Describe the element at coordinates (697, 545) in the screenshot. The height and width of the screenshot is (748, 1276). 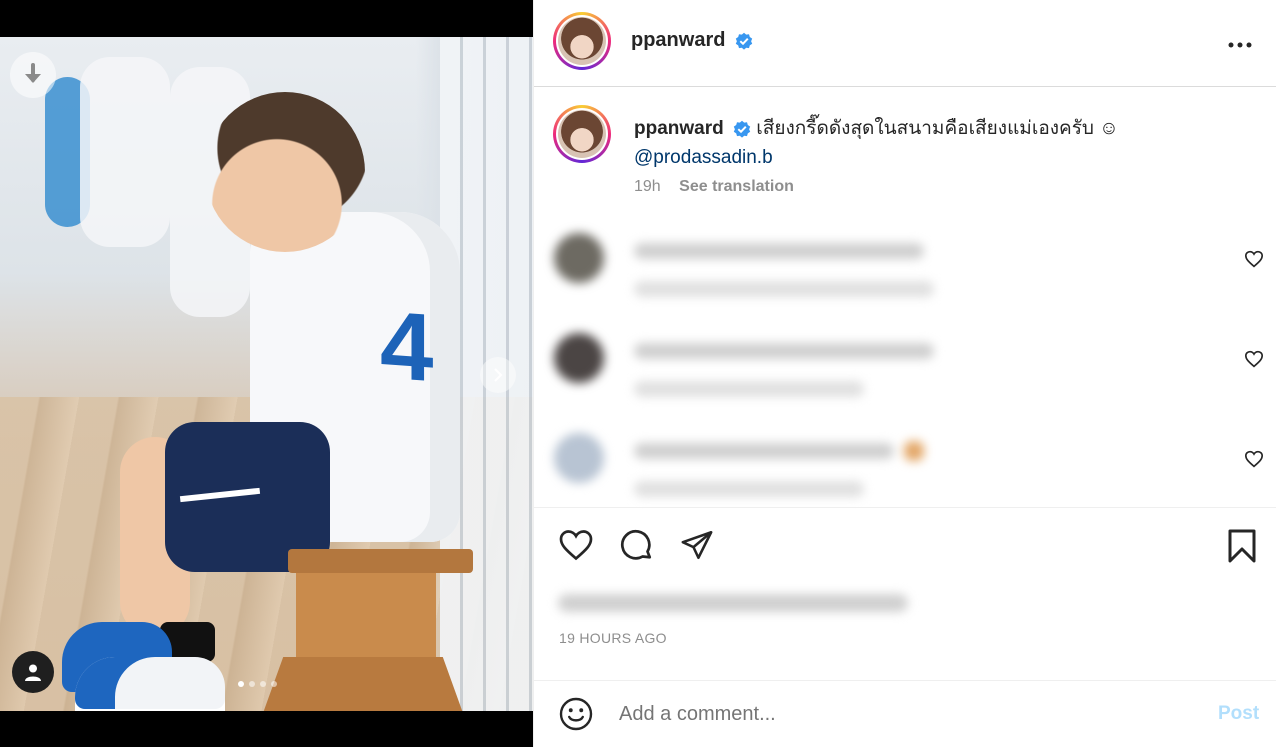
I see `share-icon` at that location.